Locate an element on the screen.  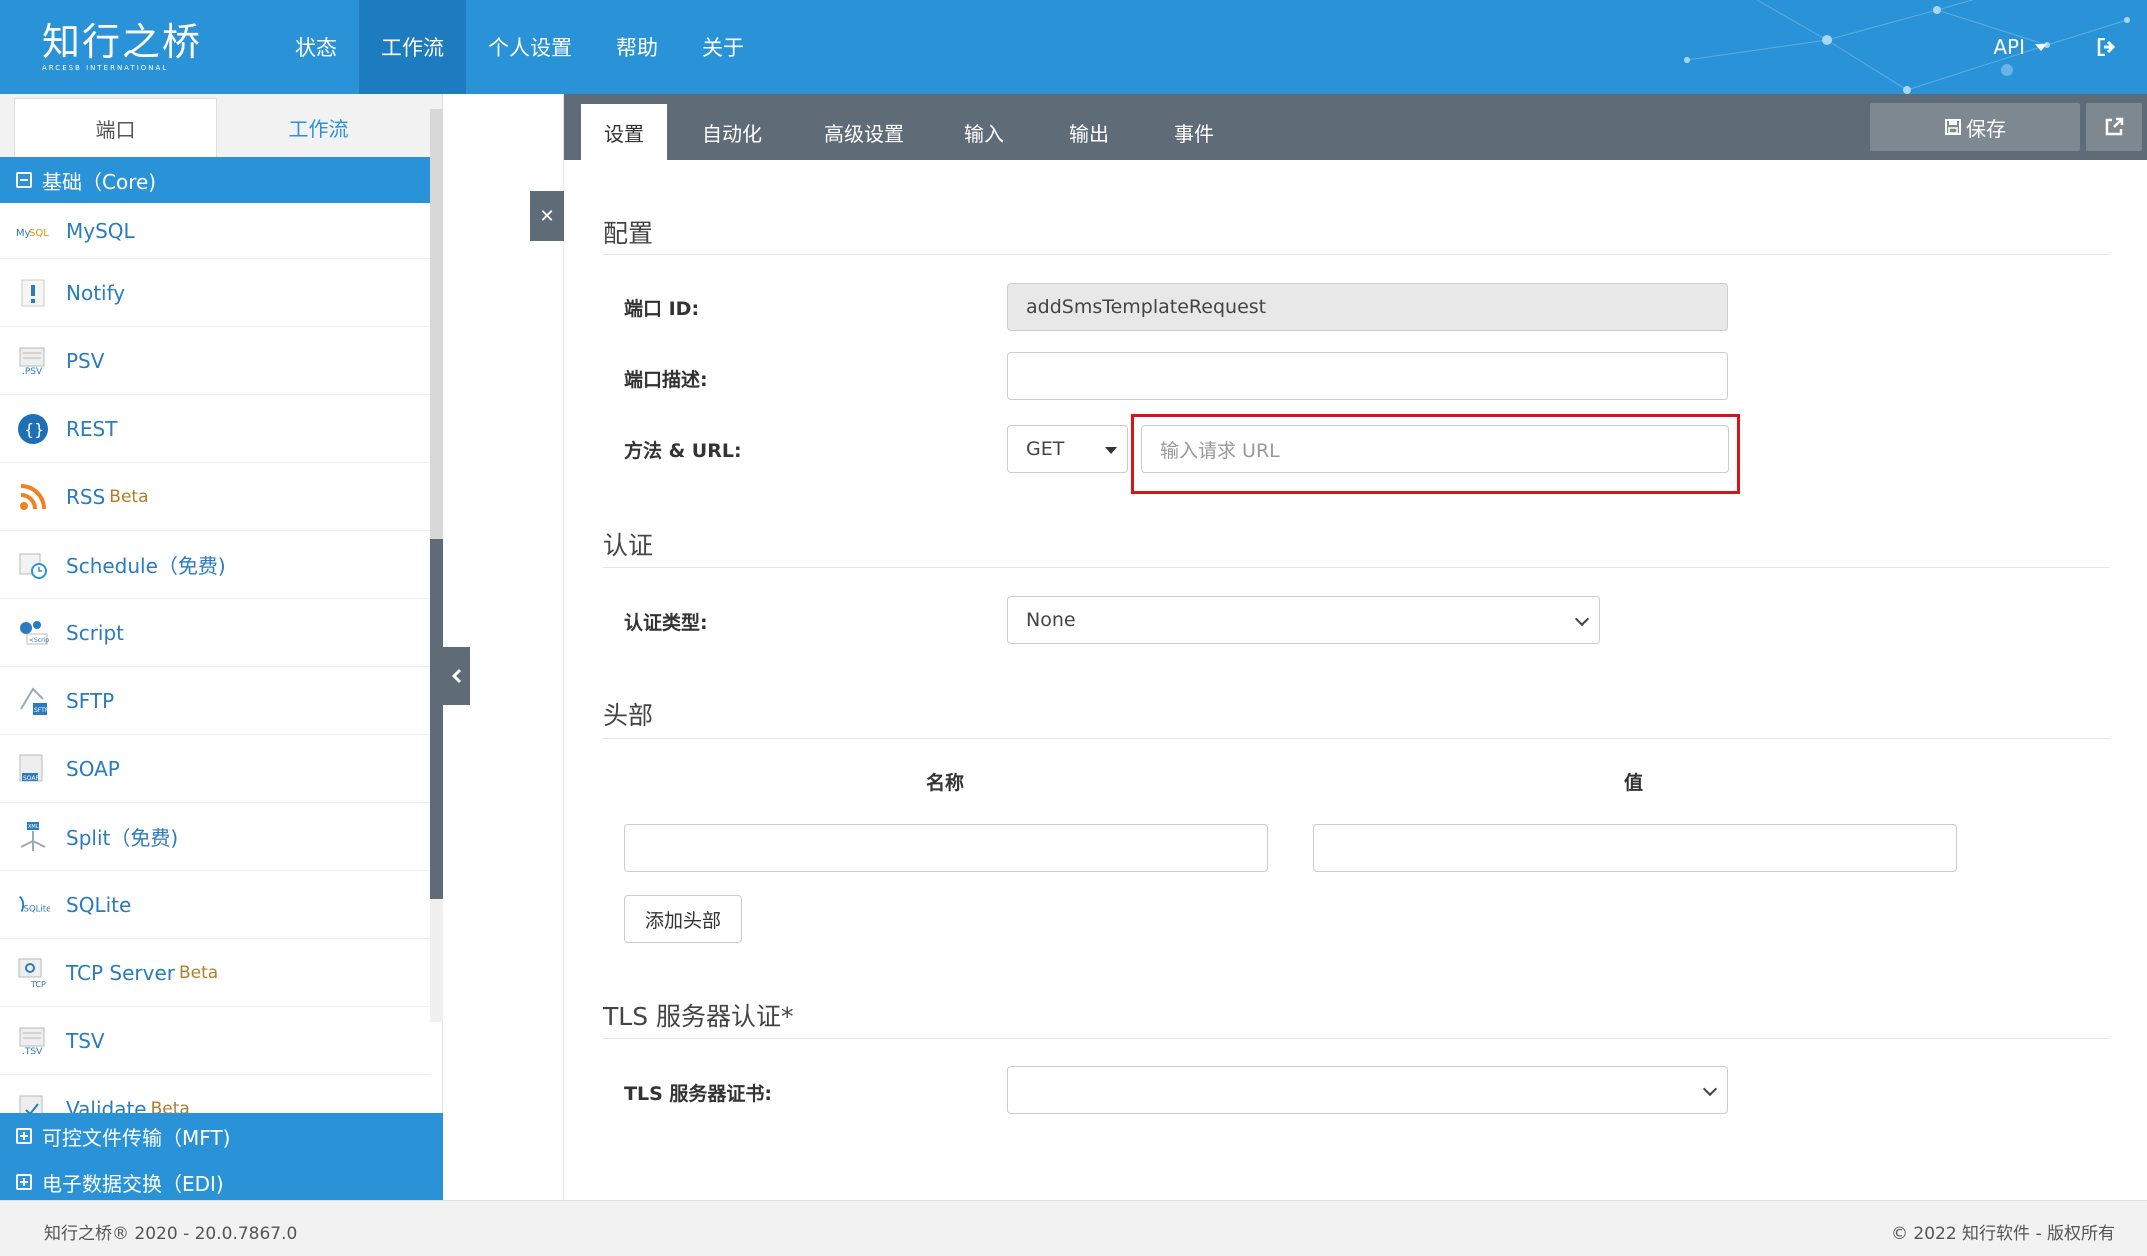
port-item-notify: Notify is located at coordinates (215, 293).